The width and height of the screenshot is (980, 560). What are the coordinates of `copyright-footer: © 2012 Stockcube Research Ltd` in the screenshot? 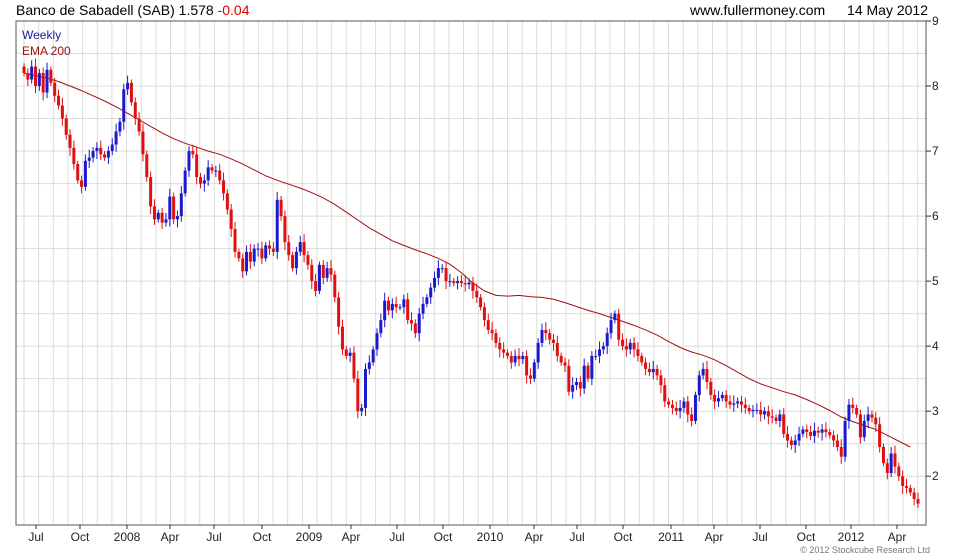 It's located at (865, 550).